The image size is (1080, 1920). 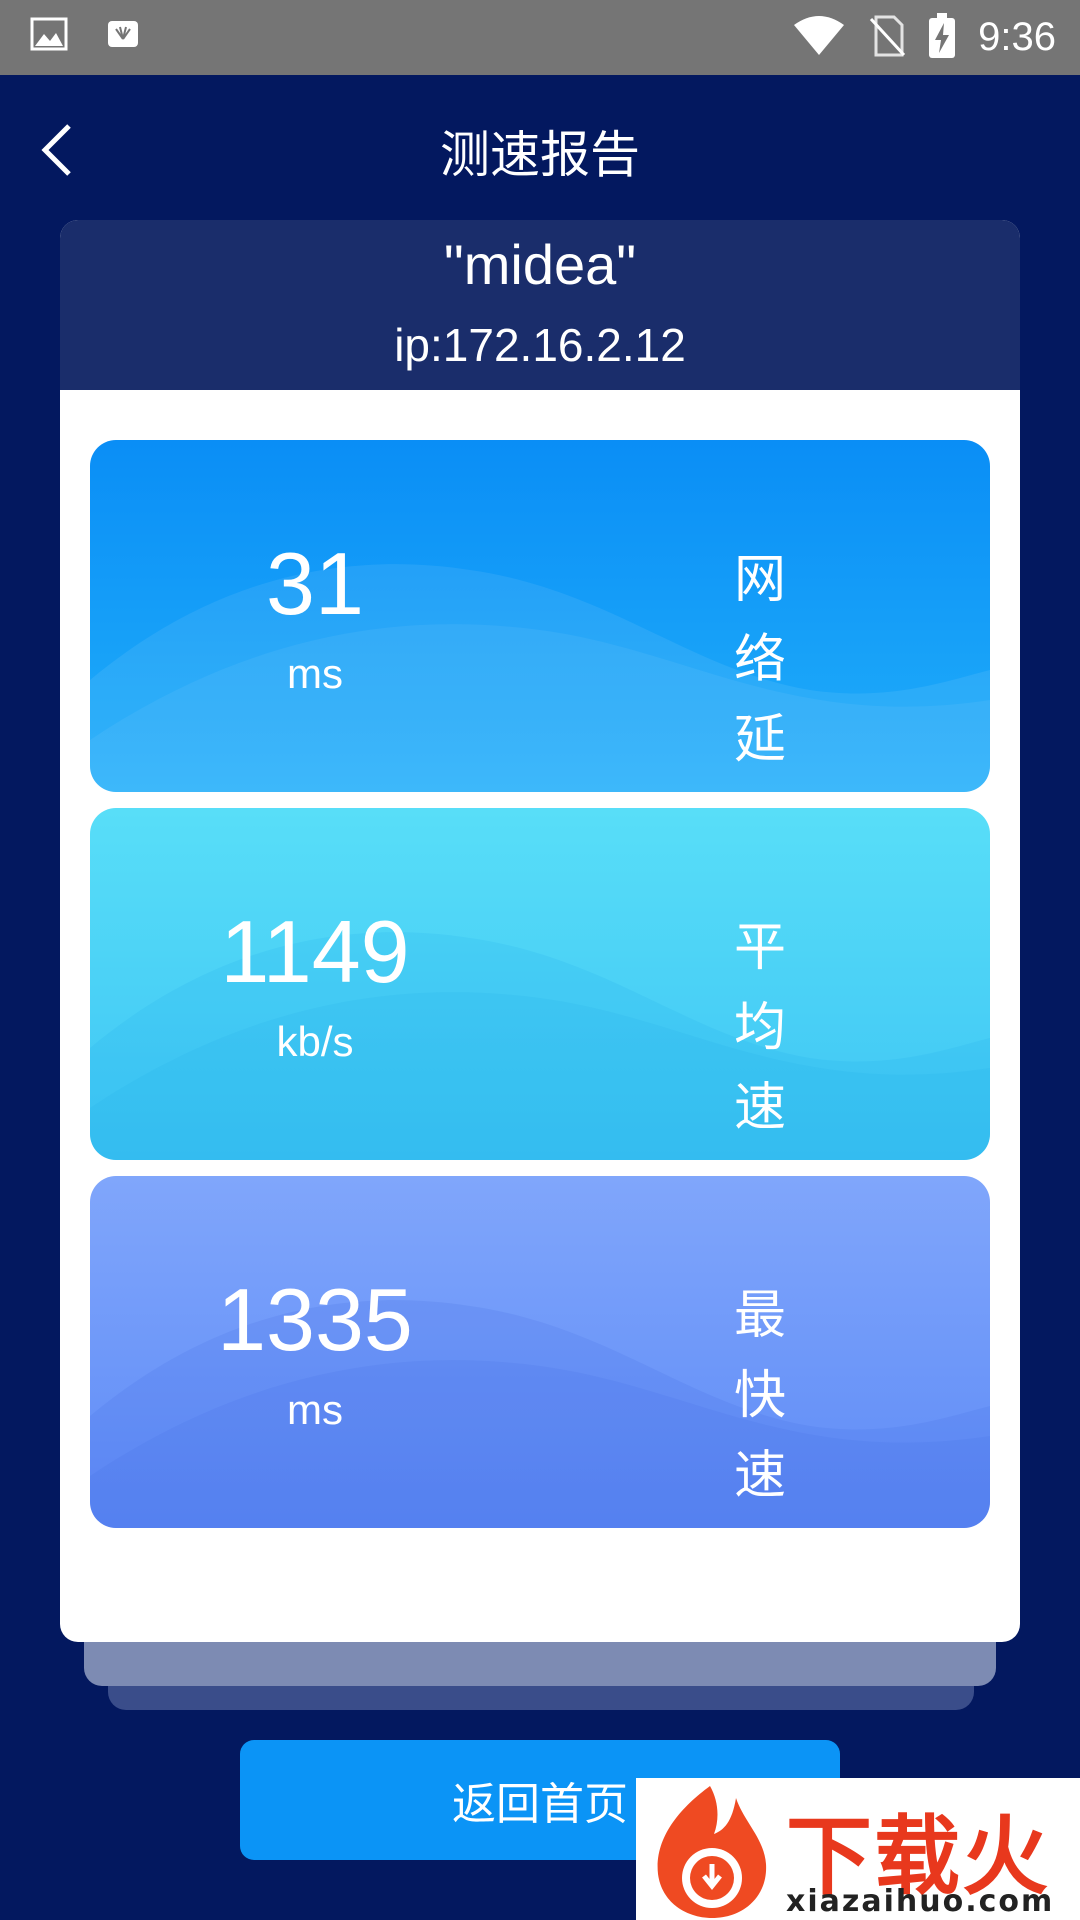 I want to click on status-bar: 9:36, so click(x=540, y=37).